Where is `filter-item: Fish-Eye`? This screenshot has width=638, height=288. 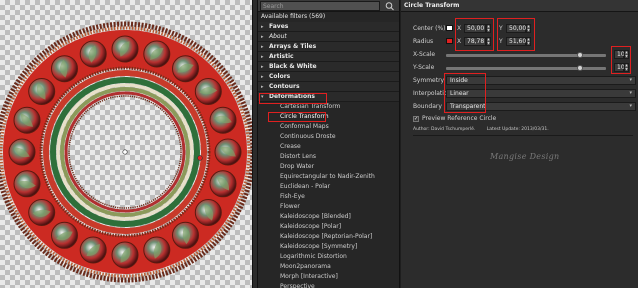
filter-item: Fish-Eye is located at coordinates (328, 197).